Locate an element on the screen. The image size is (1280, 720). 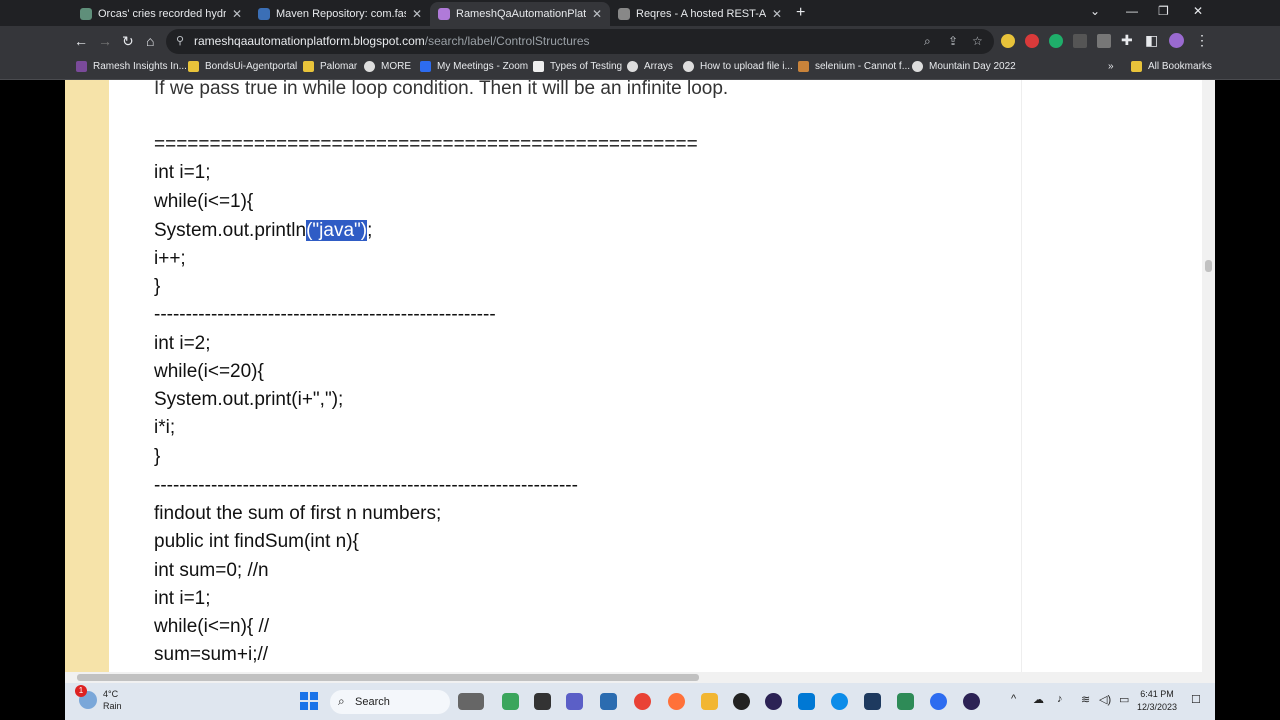
weather-widget: 1 4°C Rain is located at coordinates (98, 698).